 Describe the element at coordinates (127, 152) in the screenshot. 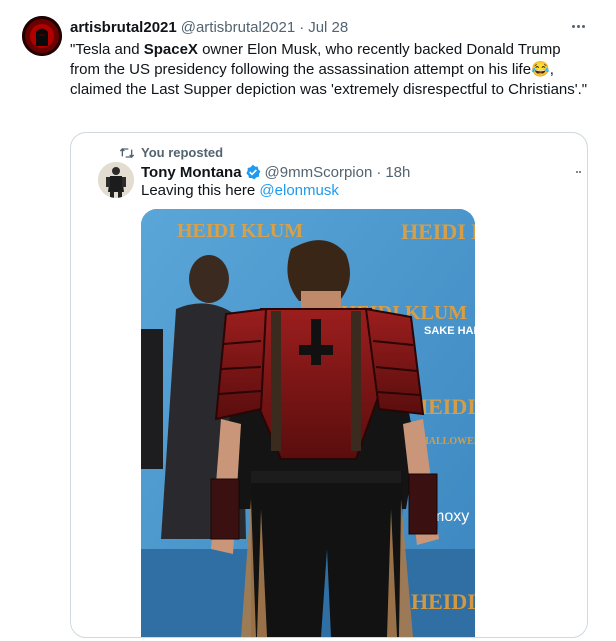

I see `repost-icon` at that location.